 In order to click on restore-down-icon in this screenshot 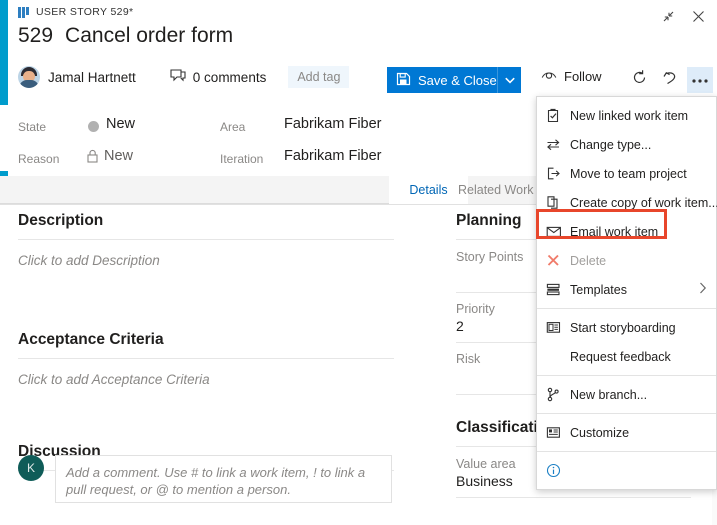, I will do `click(668, 16)`.